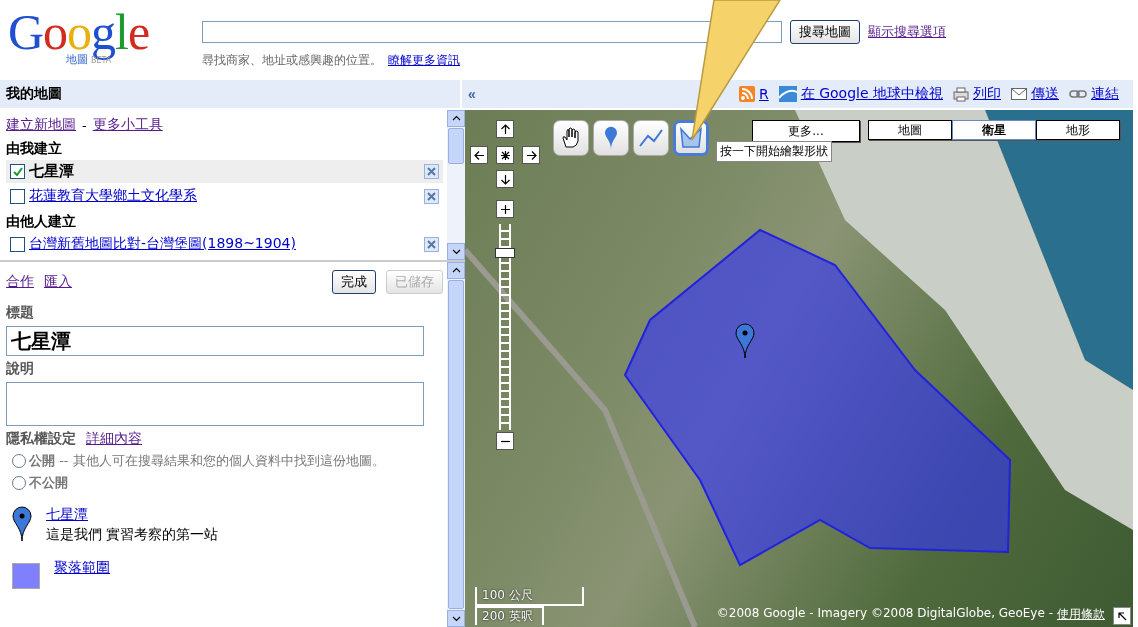  Describe the element at coordinates (292, 60) in the screenshot. I see `search-hint: 尋找商家、地址或感興趣的位置。` at that location.